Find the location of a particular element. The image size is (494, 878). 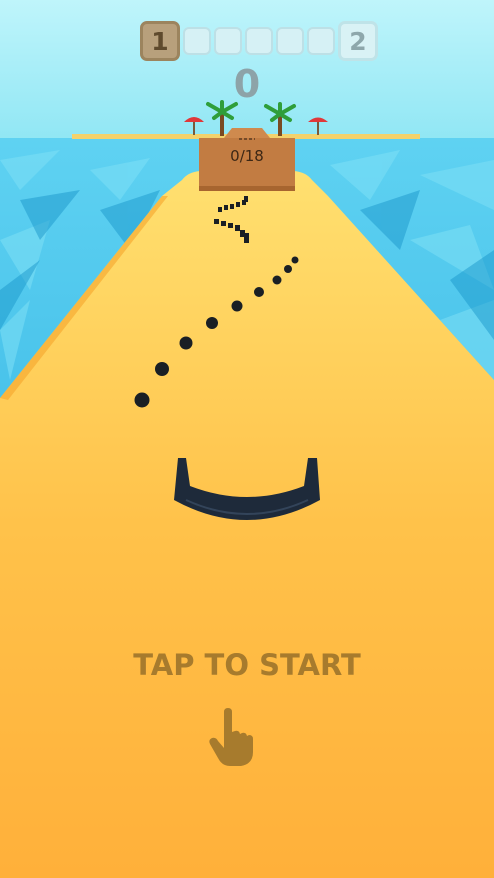

next-level-badge: 2 is located at coordinates (358, 41).